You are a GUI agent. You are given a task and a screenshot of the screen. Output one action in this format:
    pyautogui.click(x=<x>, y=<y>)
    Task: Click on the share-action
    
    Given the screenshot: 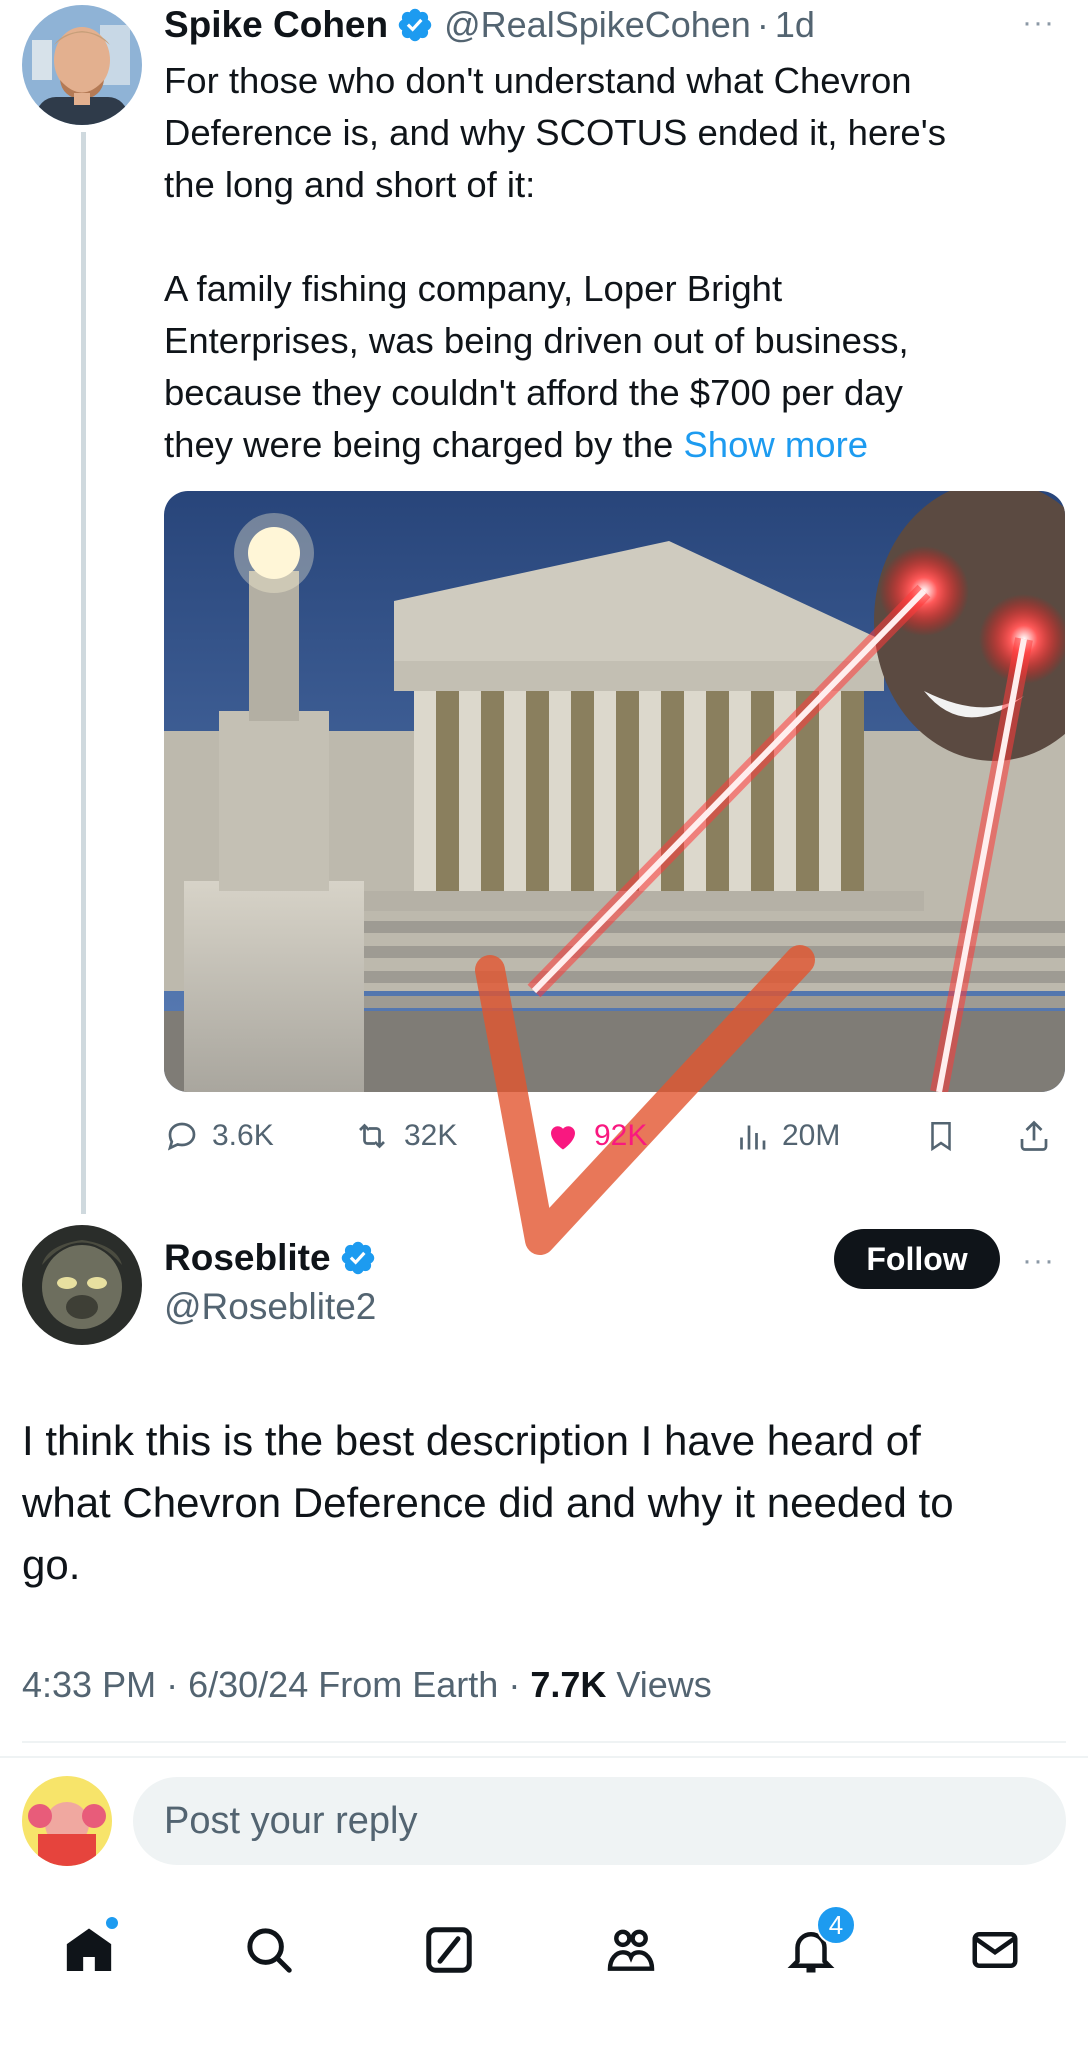 What is the action you would take?
    pyautogui.click(x=1040, y=1136)
    